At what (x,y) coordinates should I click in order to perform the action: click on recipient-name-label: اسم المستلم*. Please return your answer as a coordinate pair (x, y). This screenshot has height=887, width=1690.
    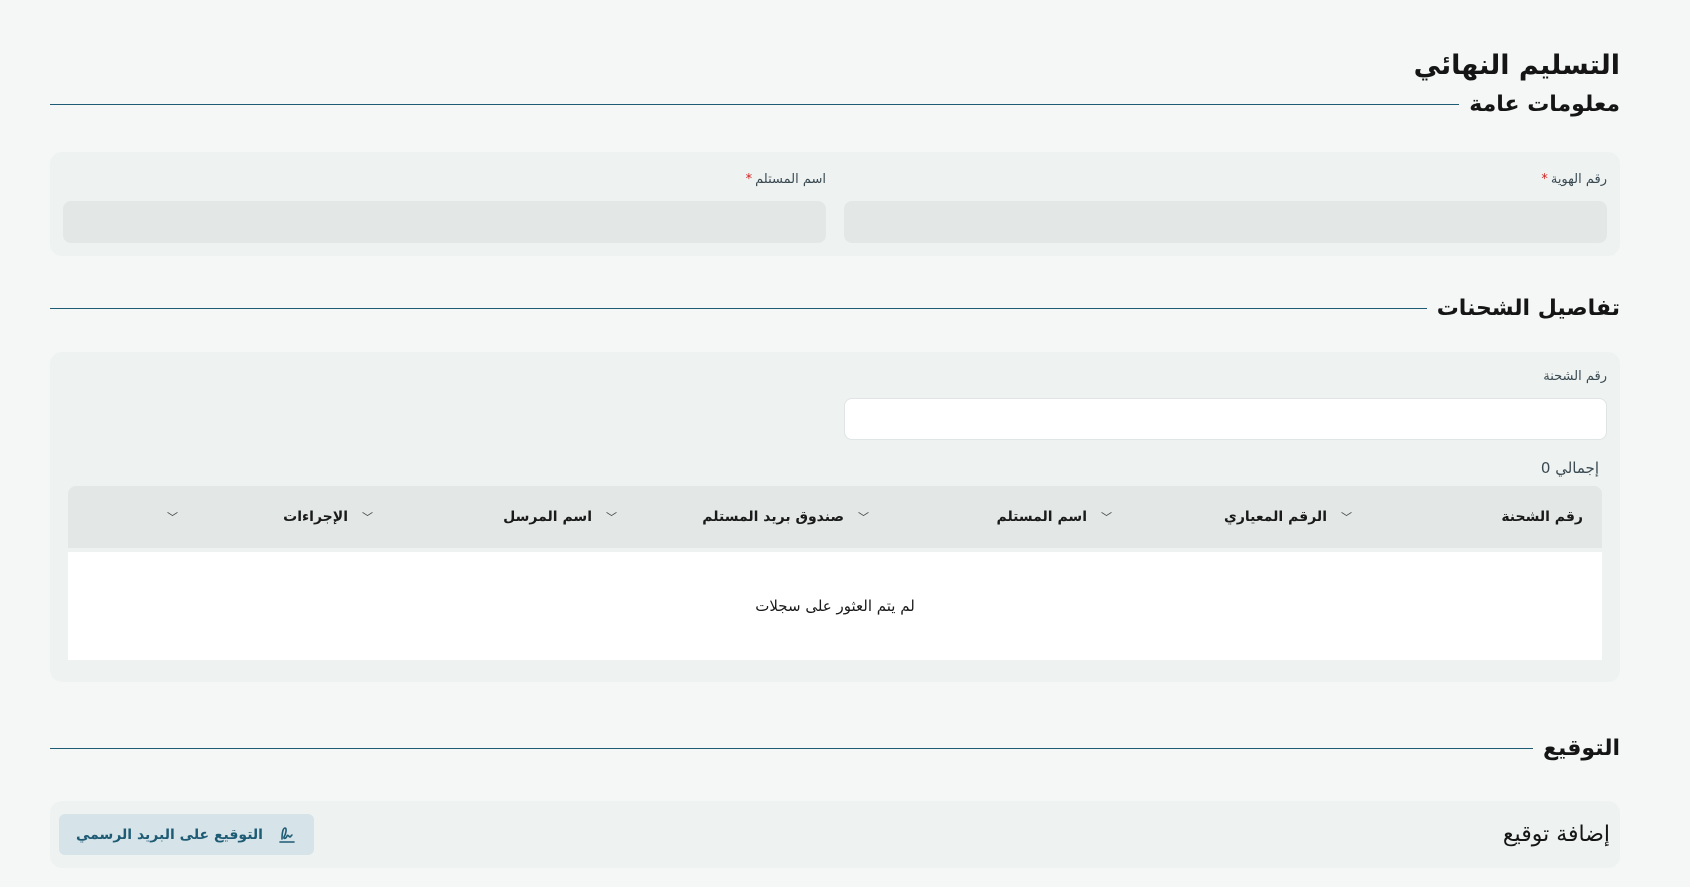
    Looking at the image, I should click on (785, 179).